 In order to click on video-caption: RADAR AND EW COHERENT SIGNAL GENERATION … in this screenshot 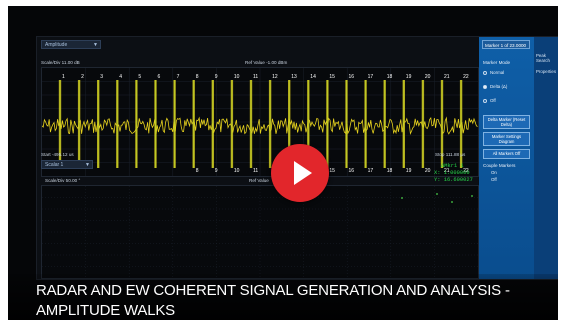, I will do `click(273, 300)`.